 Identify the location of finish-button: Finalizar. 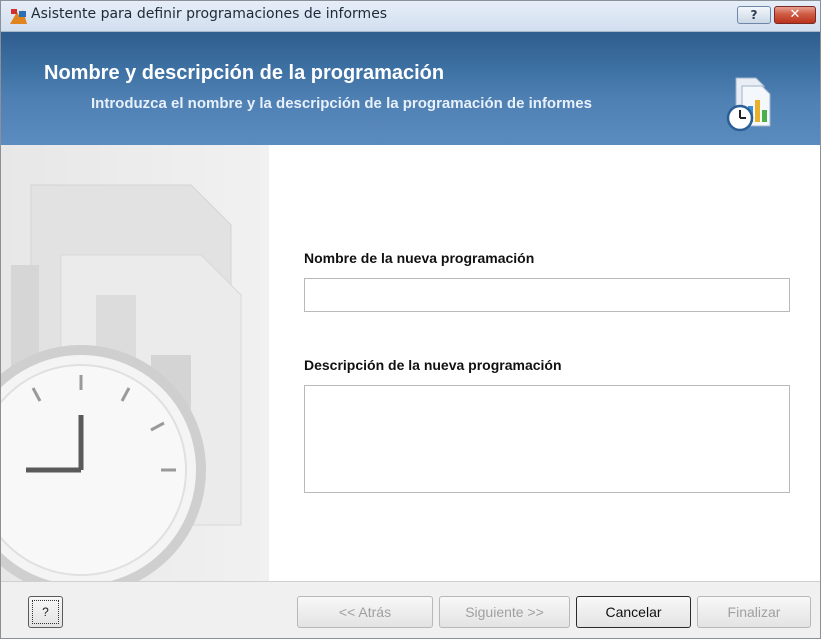
(754, 612).